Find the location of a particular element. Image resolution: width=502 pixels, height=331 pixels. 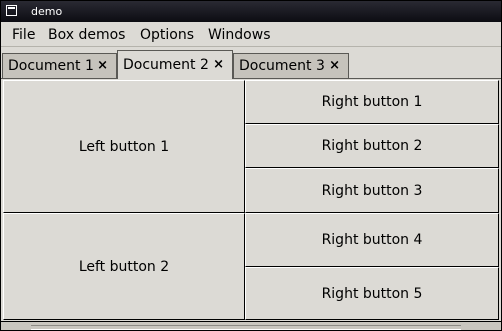

tab-label: Document 2 is located at coordinates (166, 65).